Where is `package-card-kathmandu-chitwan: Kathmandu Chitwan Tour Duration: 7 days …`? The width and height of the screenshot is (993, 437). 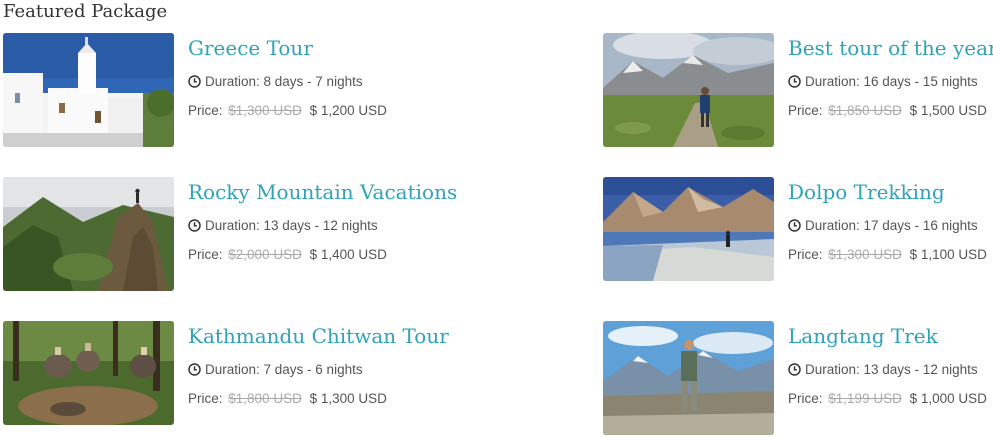 package-card-kathmandu-chitwan: Kathmandu Chitwan Tour Duration: 7 days … is located at coordinates (226, 378).